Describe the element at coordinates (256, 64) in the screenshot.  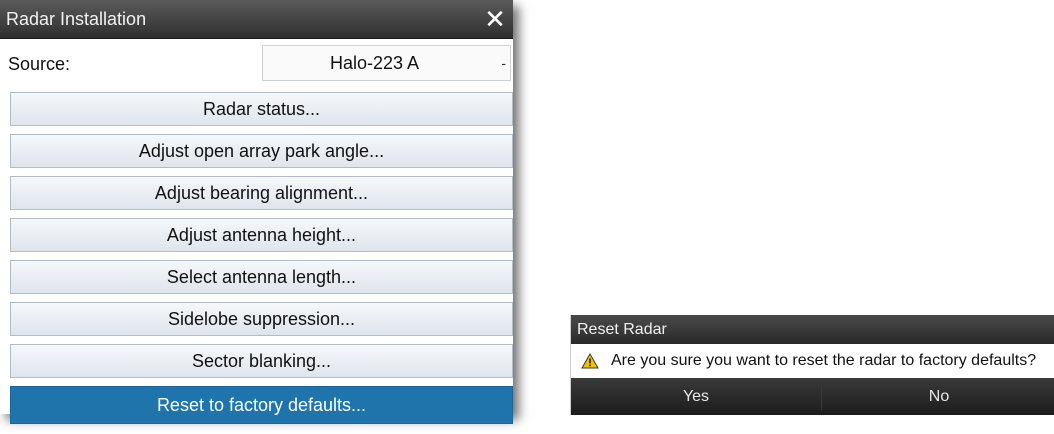
I see `source-row: Source: Halo-223 A -` at that location.